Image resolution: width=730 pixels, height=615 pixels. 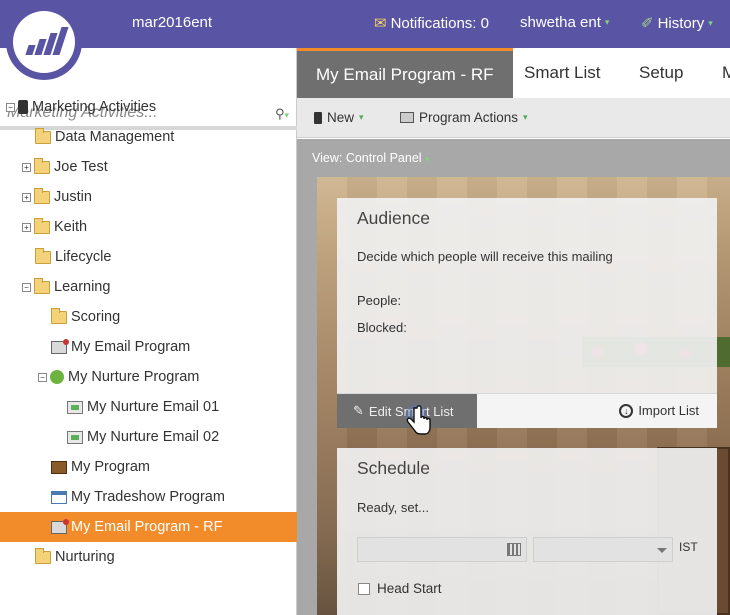 What do you see at coordinates (407, 117) in the screenshot?
I see `program-actions-icon` at bounding box center [407, 117].